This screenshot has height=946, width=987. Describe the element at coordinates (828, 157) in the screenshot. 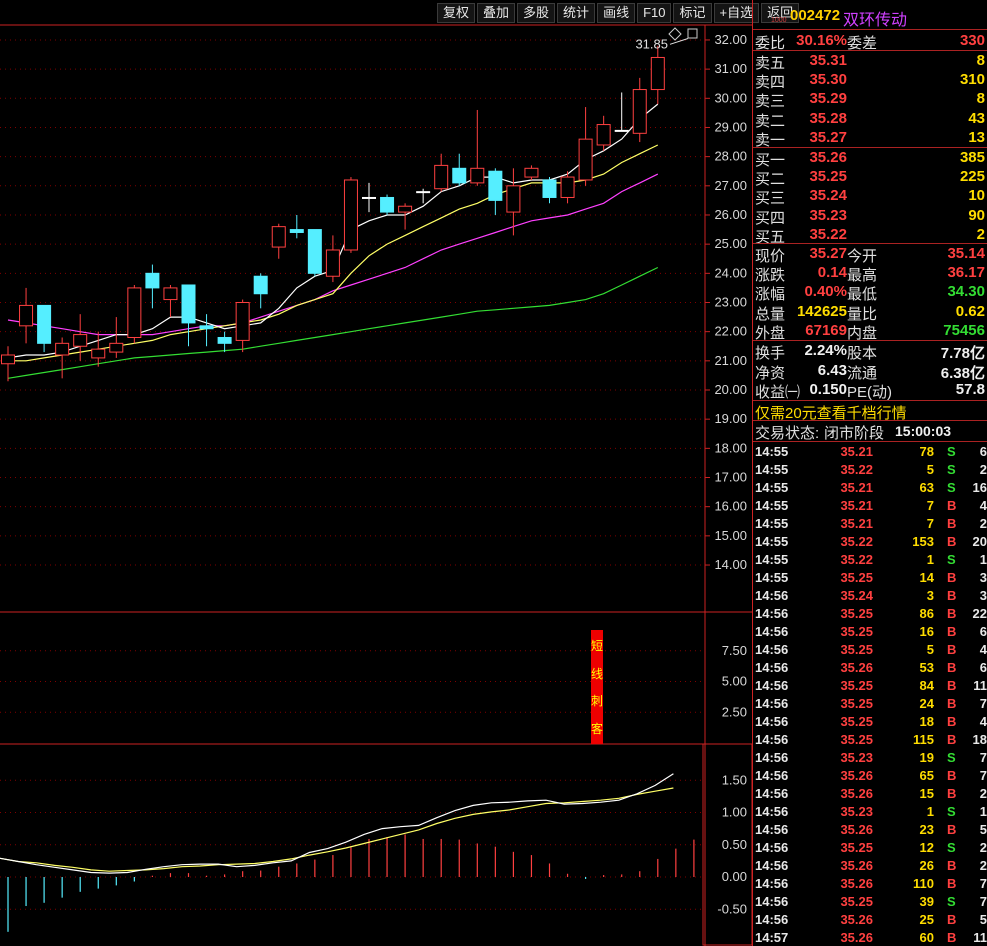

I see `buy-price: 35.26` at that location.